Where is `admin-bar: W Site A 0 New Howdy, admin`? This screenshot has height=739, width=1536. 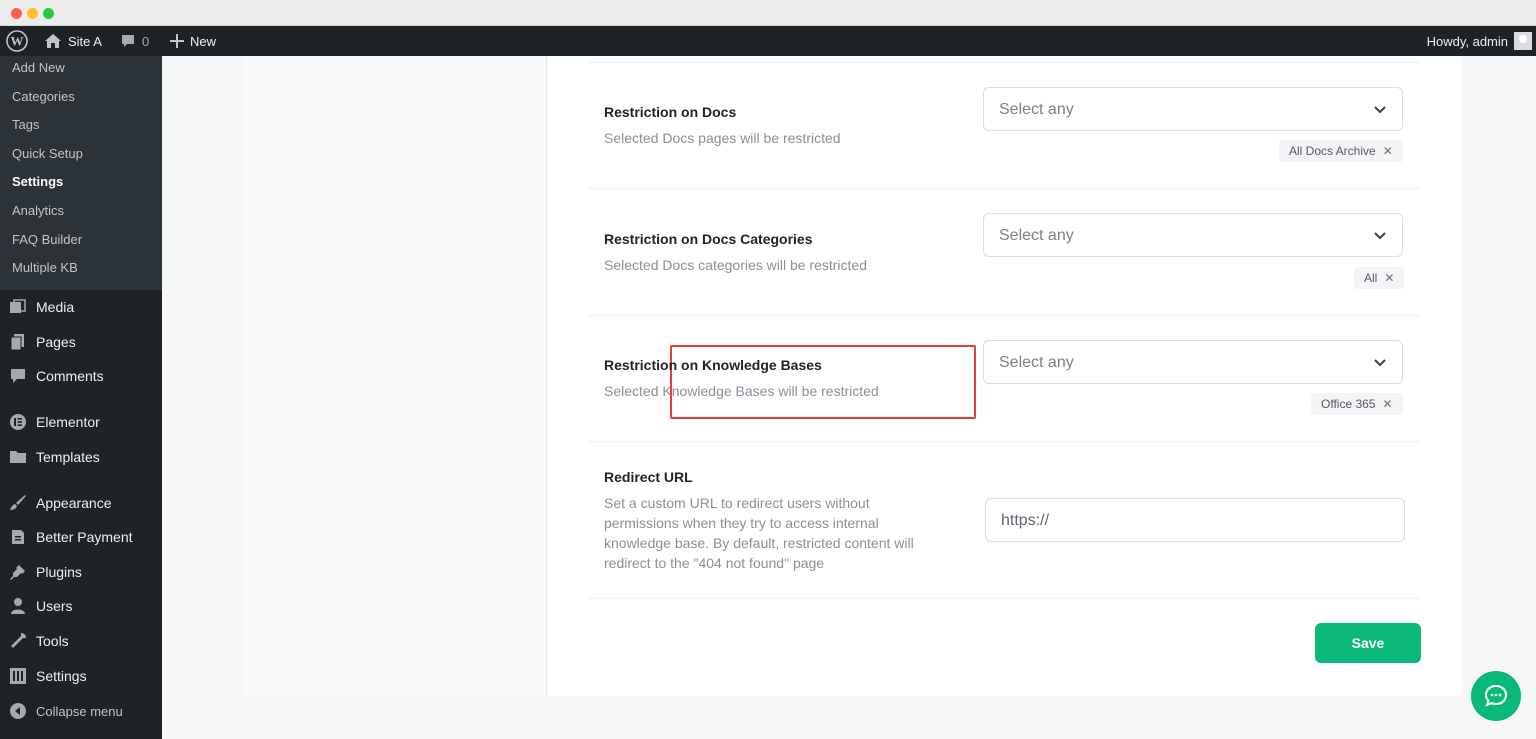 admin-bar: W Site A 0 New Howdy, admin is located at coordinates (768, 41).